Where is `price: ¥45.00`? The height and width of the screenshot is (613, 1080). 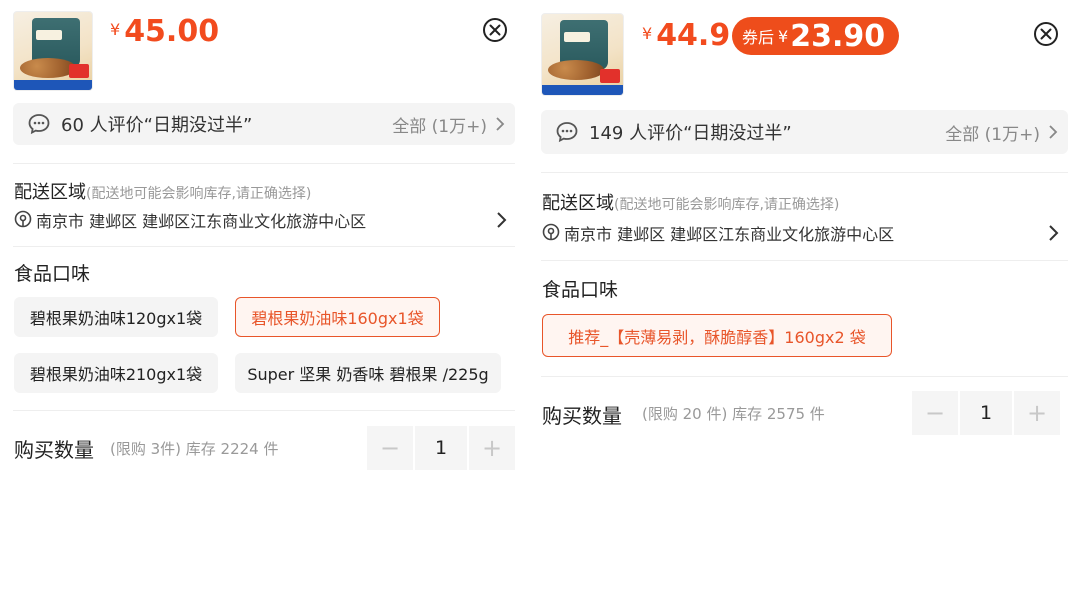
price: ¥45.00 is located at coordinates (164, 31).